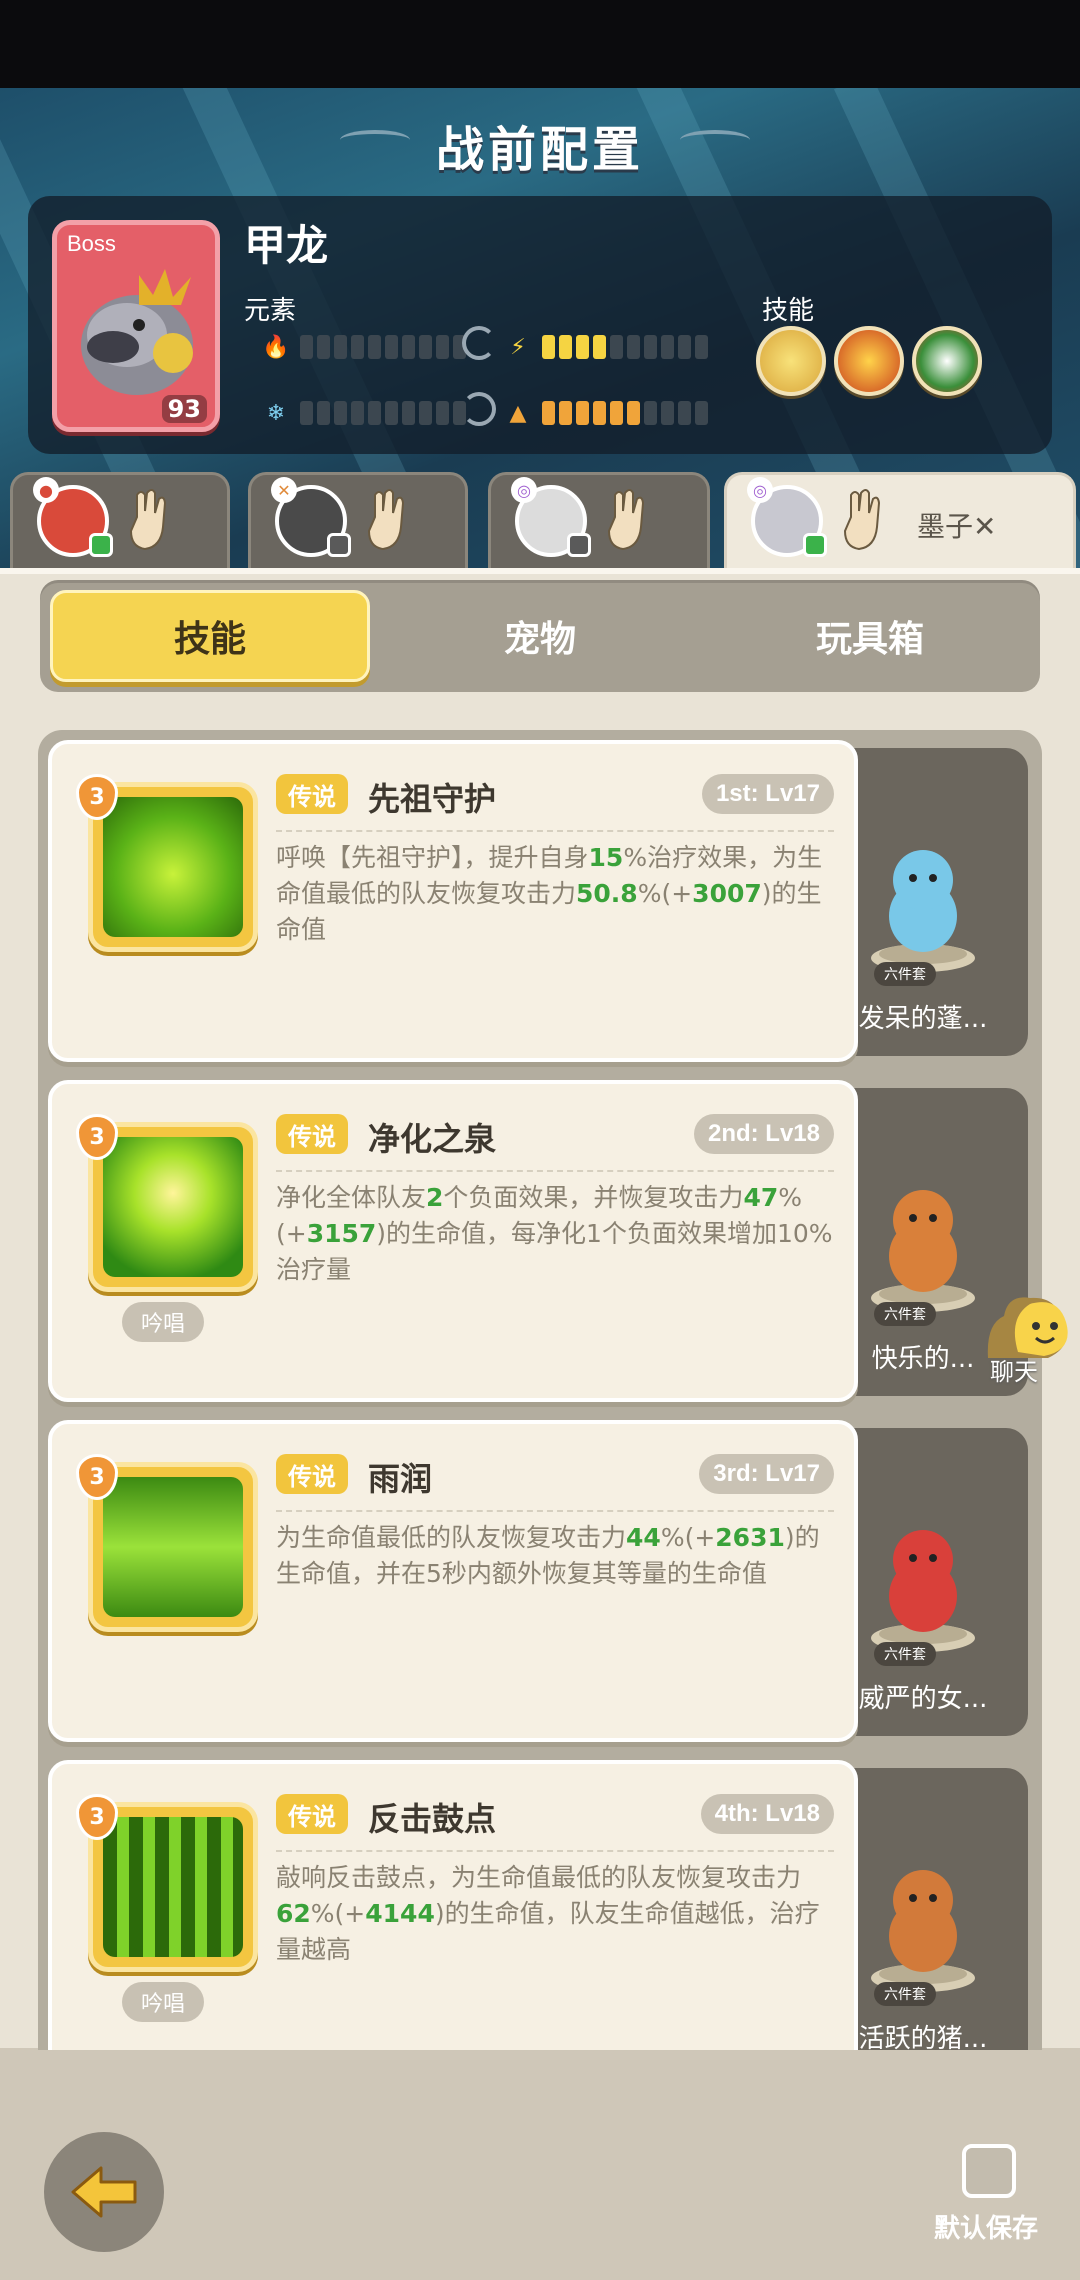 The height and width of the screenshot is (2280, 1080). Describe the element at coordinates (900, 520) in the screenshot. I see `hero-tab-mozi: ◎ 墨子✕` at that location.